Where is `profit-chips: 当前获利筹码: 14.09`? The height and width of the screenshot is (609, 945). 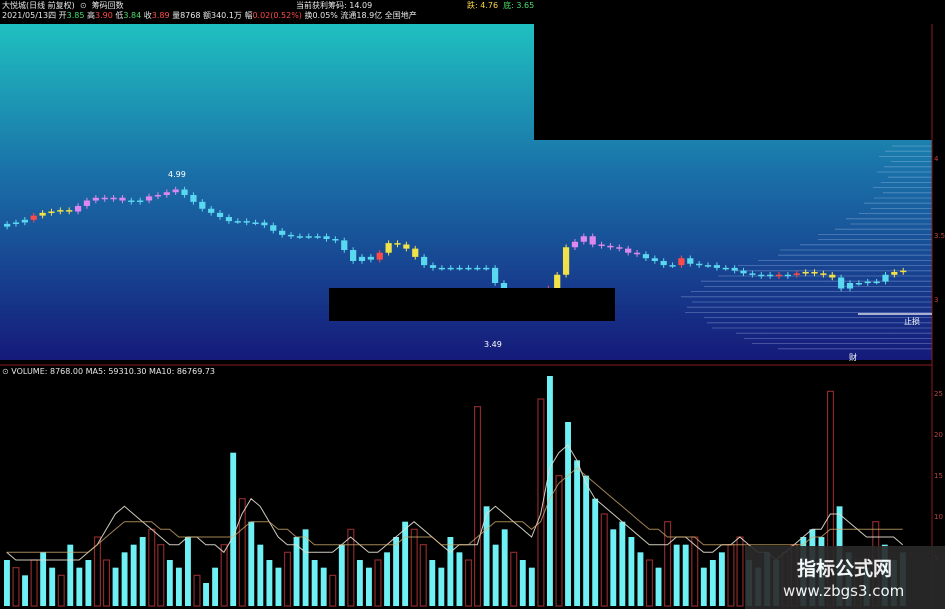
profit-chips: 当前获利筹码: 14.09 is located at coordinates (334, 5).